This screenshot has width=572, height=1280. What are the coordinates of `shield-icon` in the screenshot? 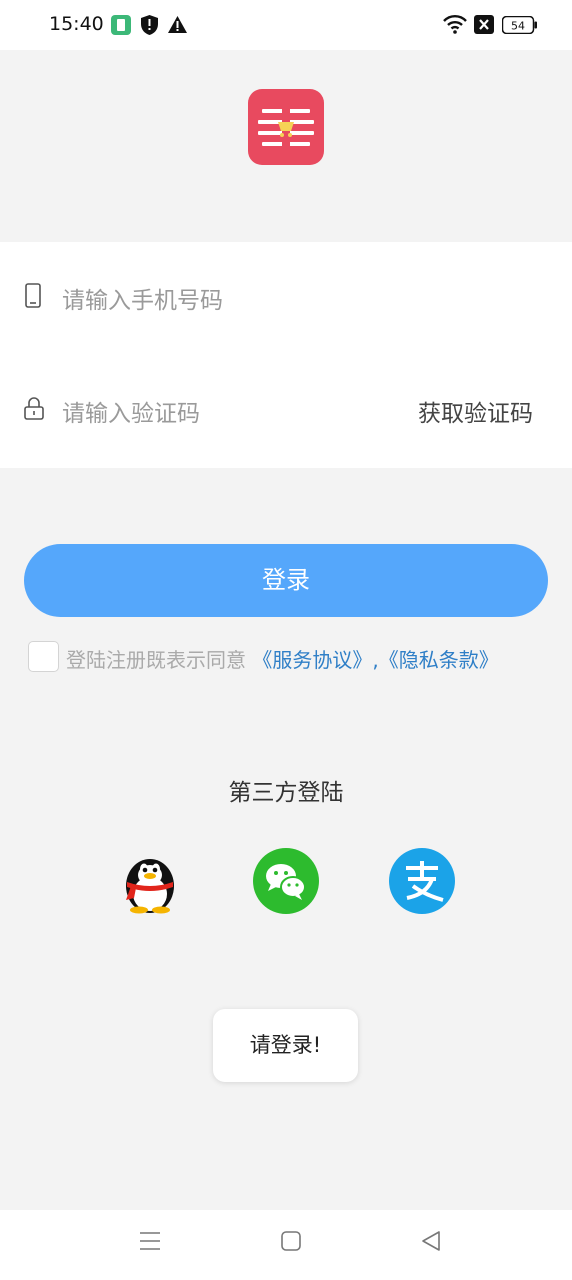 It's located at (149, 25).